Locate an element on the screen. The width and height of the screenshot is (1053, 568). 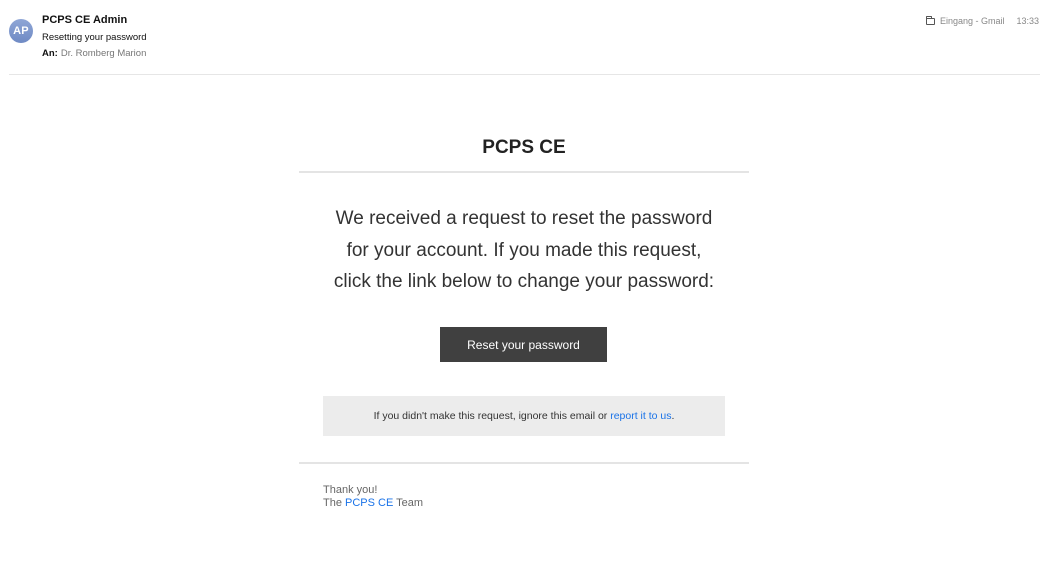
top-divider is located at coordinates (524, 172).